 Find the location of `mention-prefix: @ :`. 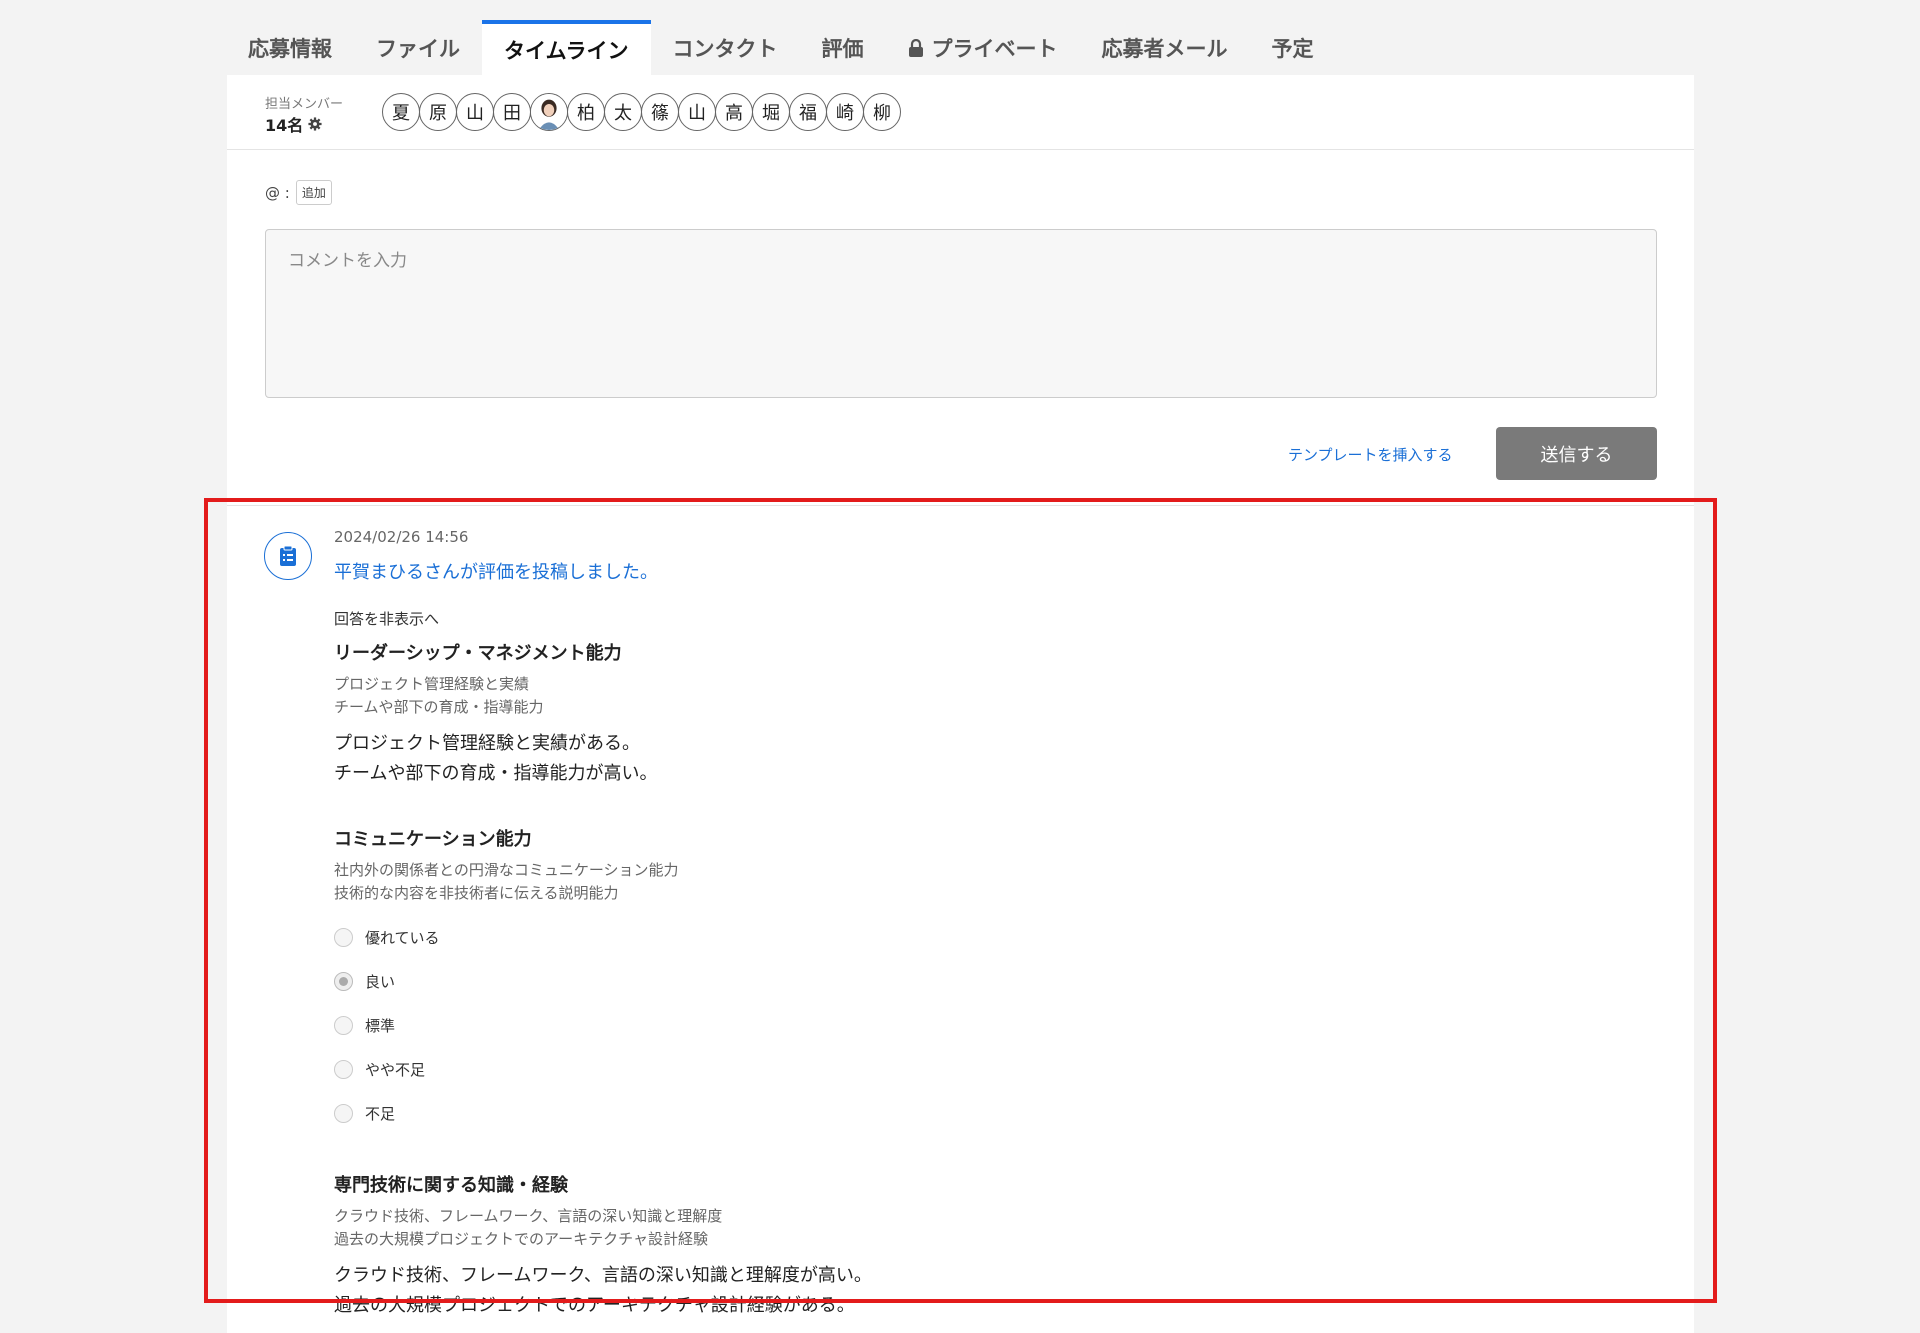

mention-prefix: @ : is located at coordinates (277, 192).